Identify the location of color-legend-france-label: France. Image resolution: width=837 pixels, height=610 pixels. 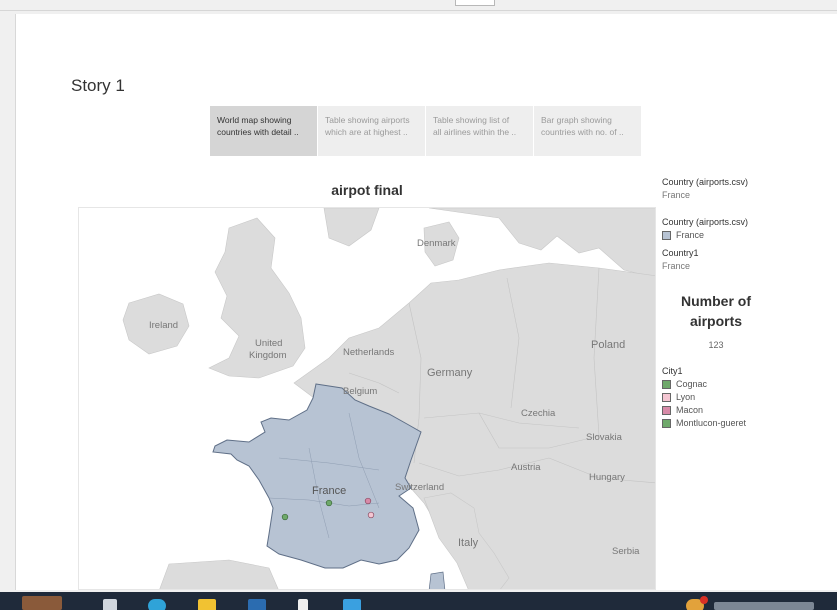
(690, 235).